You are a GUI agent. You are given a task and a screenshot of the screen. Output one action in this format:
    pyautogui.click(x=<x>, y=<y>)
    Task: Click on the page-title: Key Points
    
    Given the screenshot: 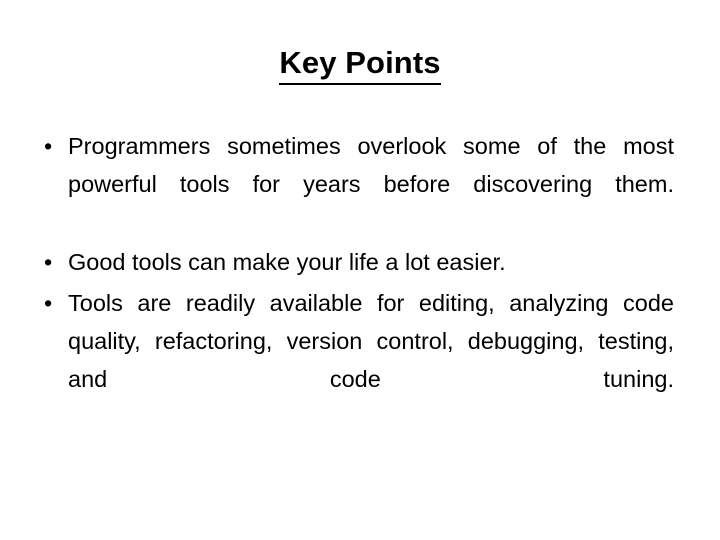 What is the action you would take?
    pyautogui.click(x=360, y=65)
    